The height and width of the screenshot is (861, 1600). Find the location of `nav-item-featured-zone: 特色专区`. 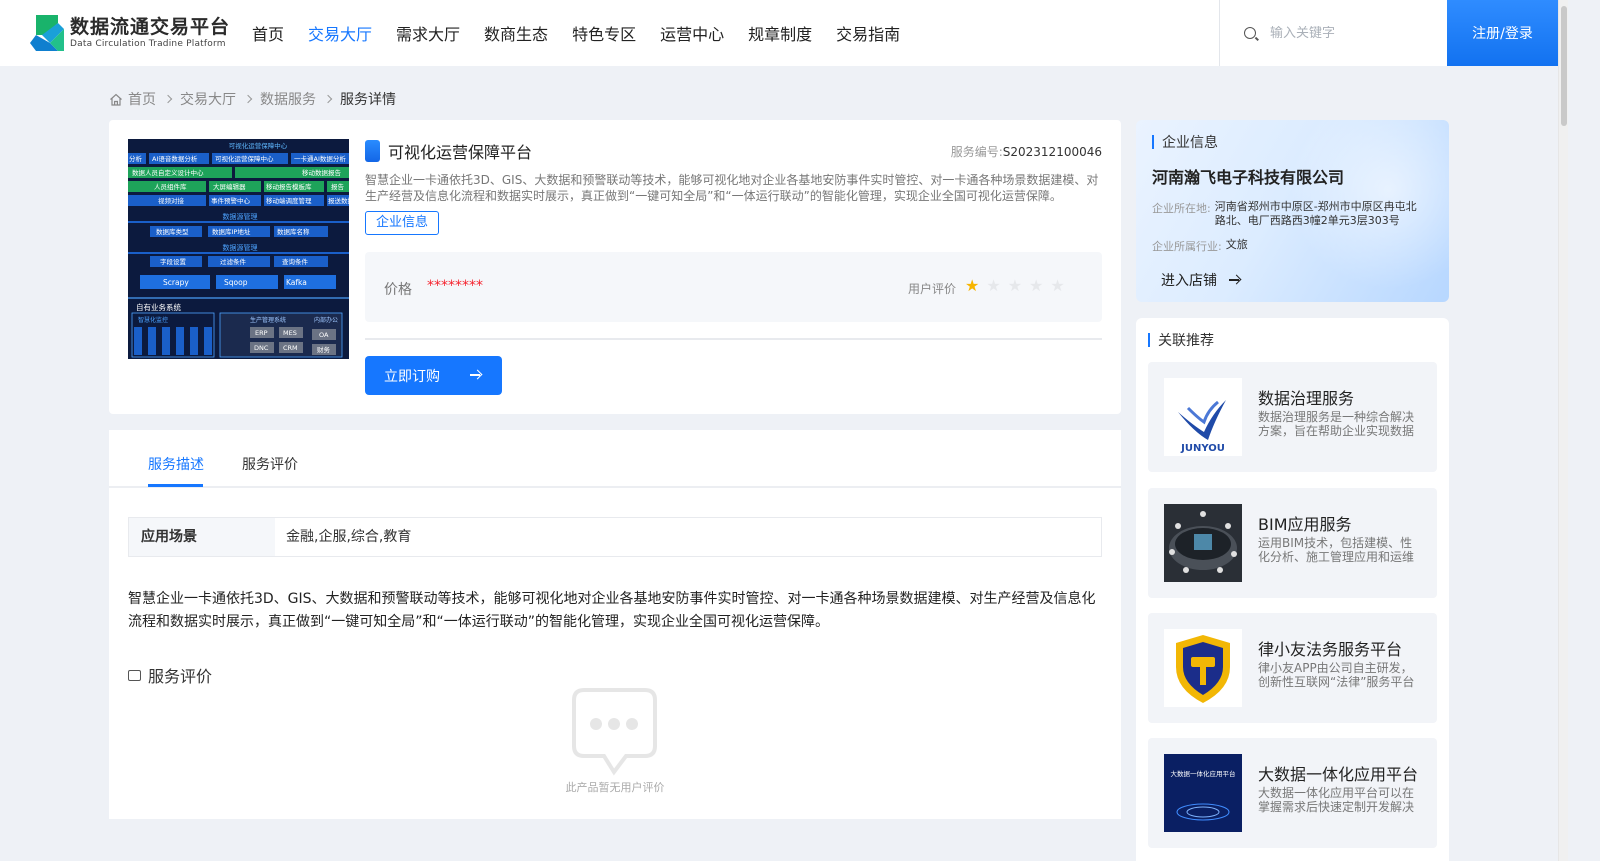

nav-item-featured-zone: 特色专区 is located at coordinates (604, 33).